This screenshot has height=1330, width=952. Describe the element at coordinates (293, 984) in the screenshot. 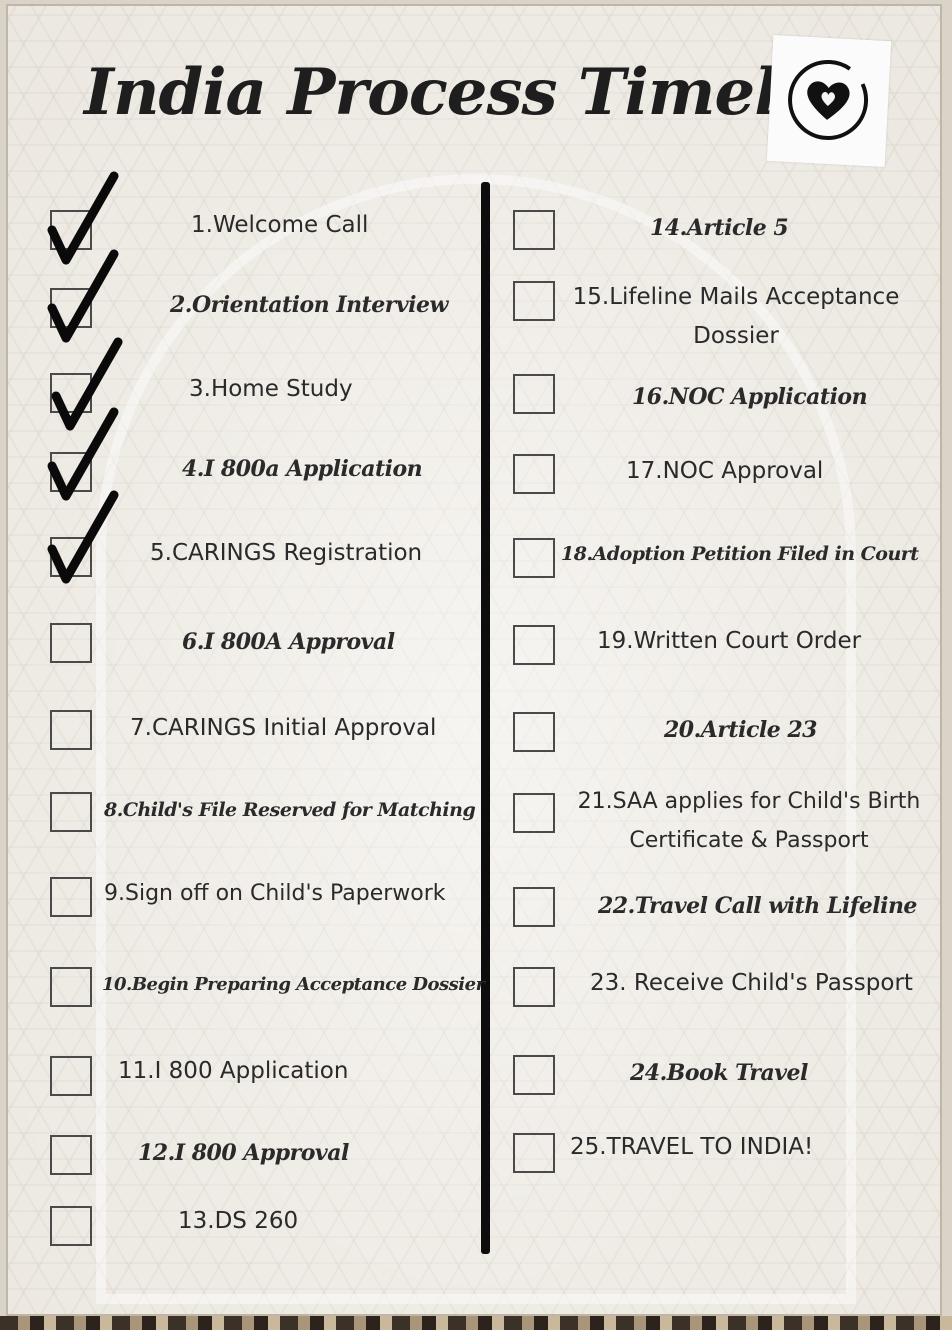

I see `step-10-label: 10.Begin Preparing Acceptance Dossier` at that location.